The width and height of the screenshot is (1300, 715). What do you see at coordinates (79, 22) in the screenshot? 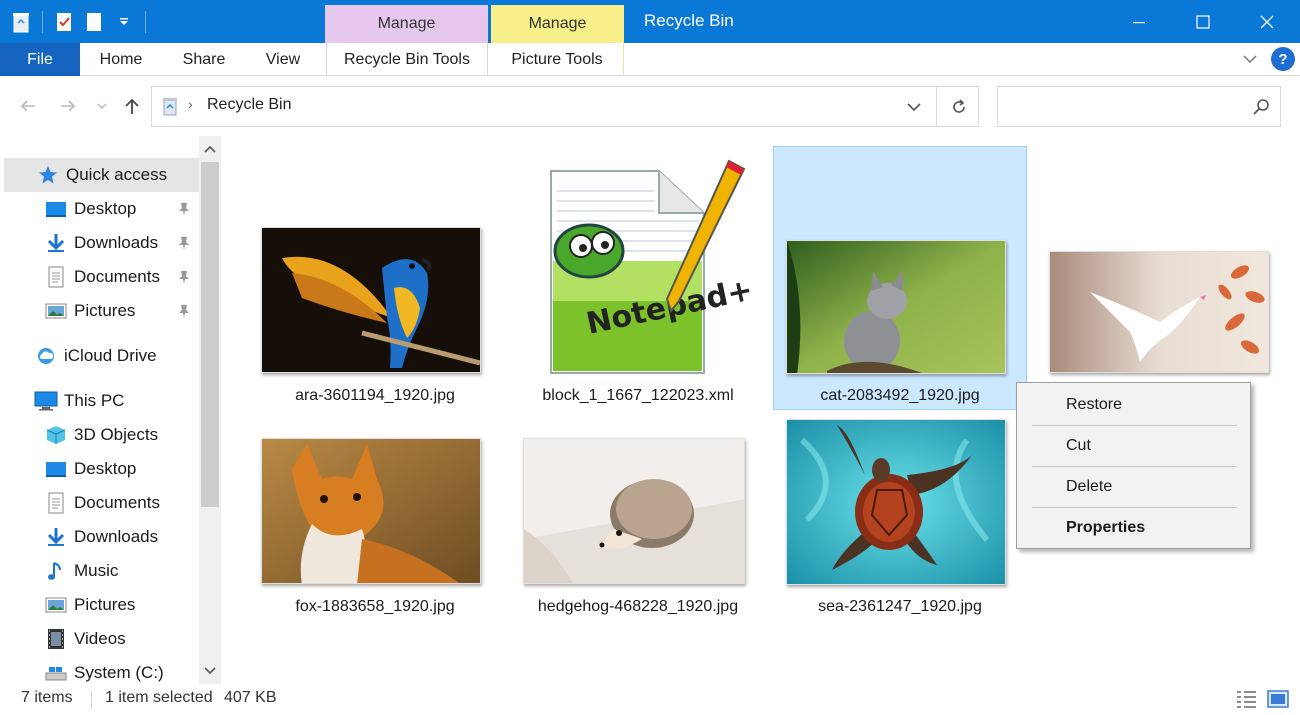
I see `quick-access-toolbar` at bounding box center [79, 22].